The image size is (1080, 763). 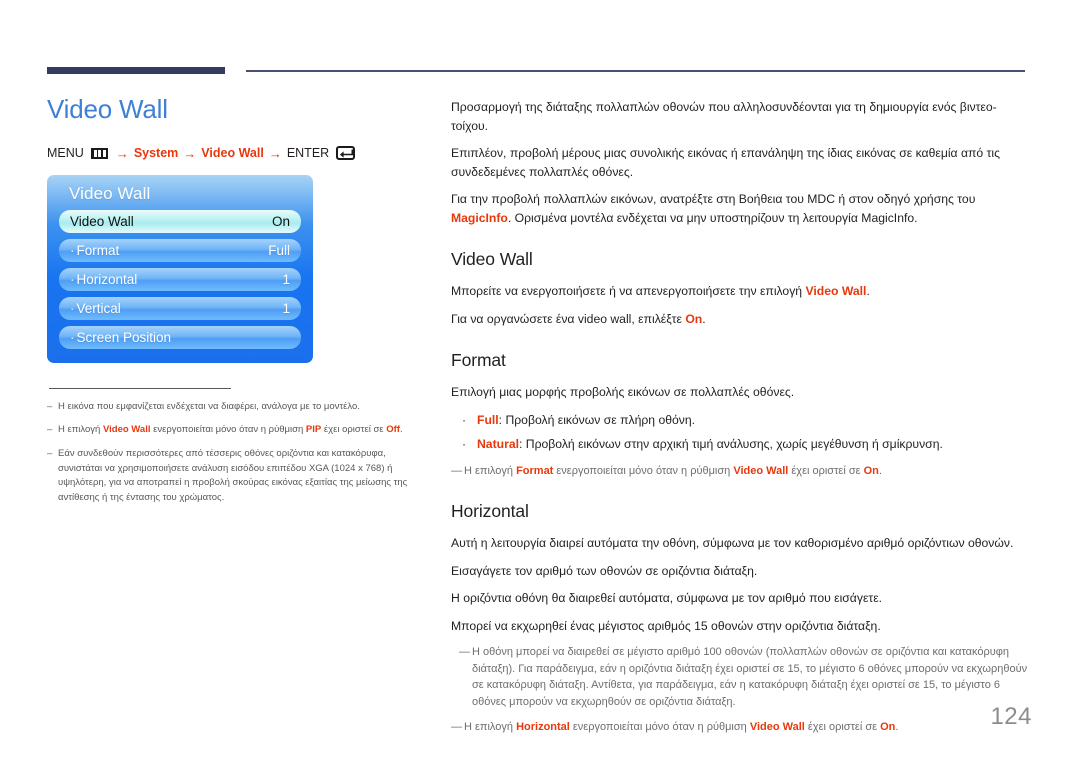 What do you see at coordinates (107, 279) in the screenshot?
I see `osd-row-label-text: Horizontal` at bounding box center [107, 279].